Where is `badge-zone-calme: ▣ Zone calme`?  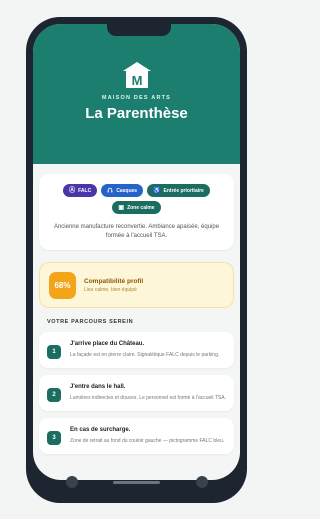
badge-zone-calme: ▣ Zone calme is located at coordinates (136, 207).